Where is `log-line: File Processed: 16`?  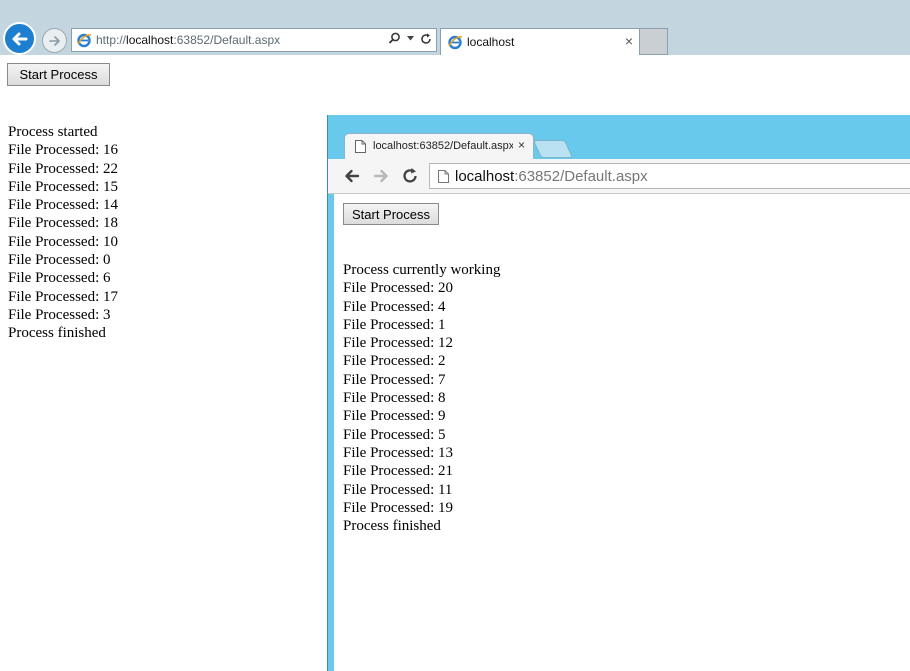
log-line: File Processed: 16 is located at coordinates (63, 150).